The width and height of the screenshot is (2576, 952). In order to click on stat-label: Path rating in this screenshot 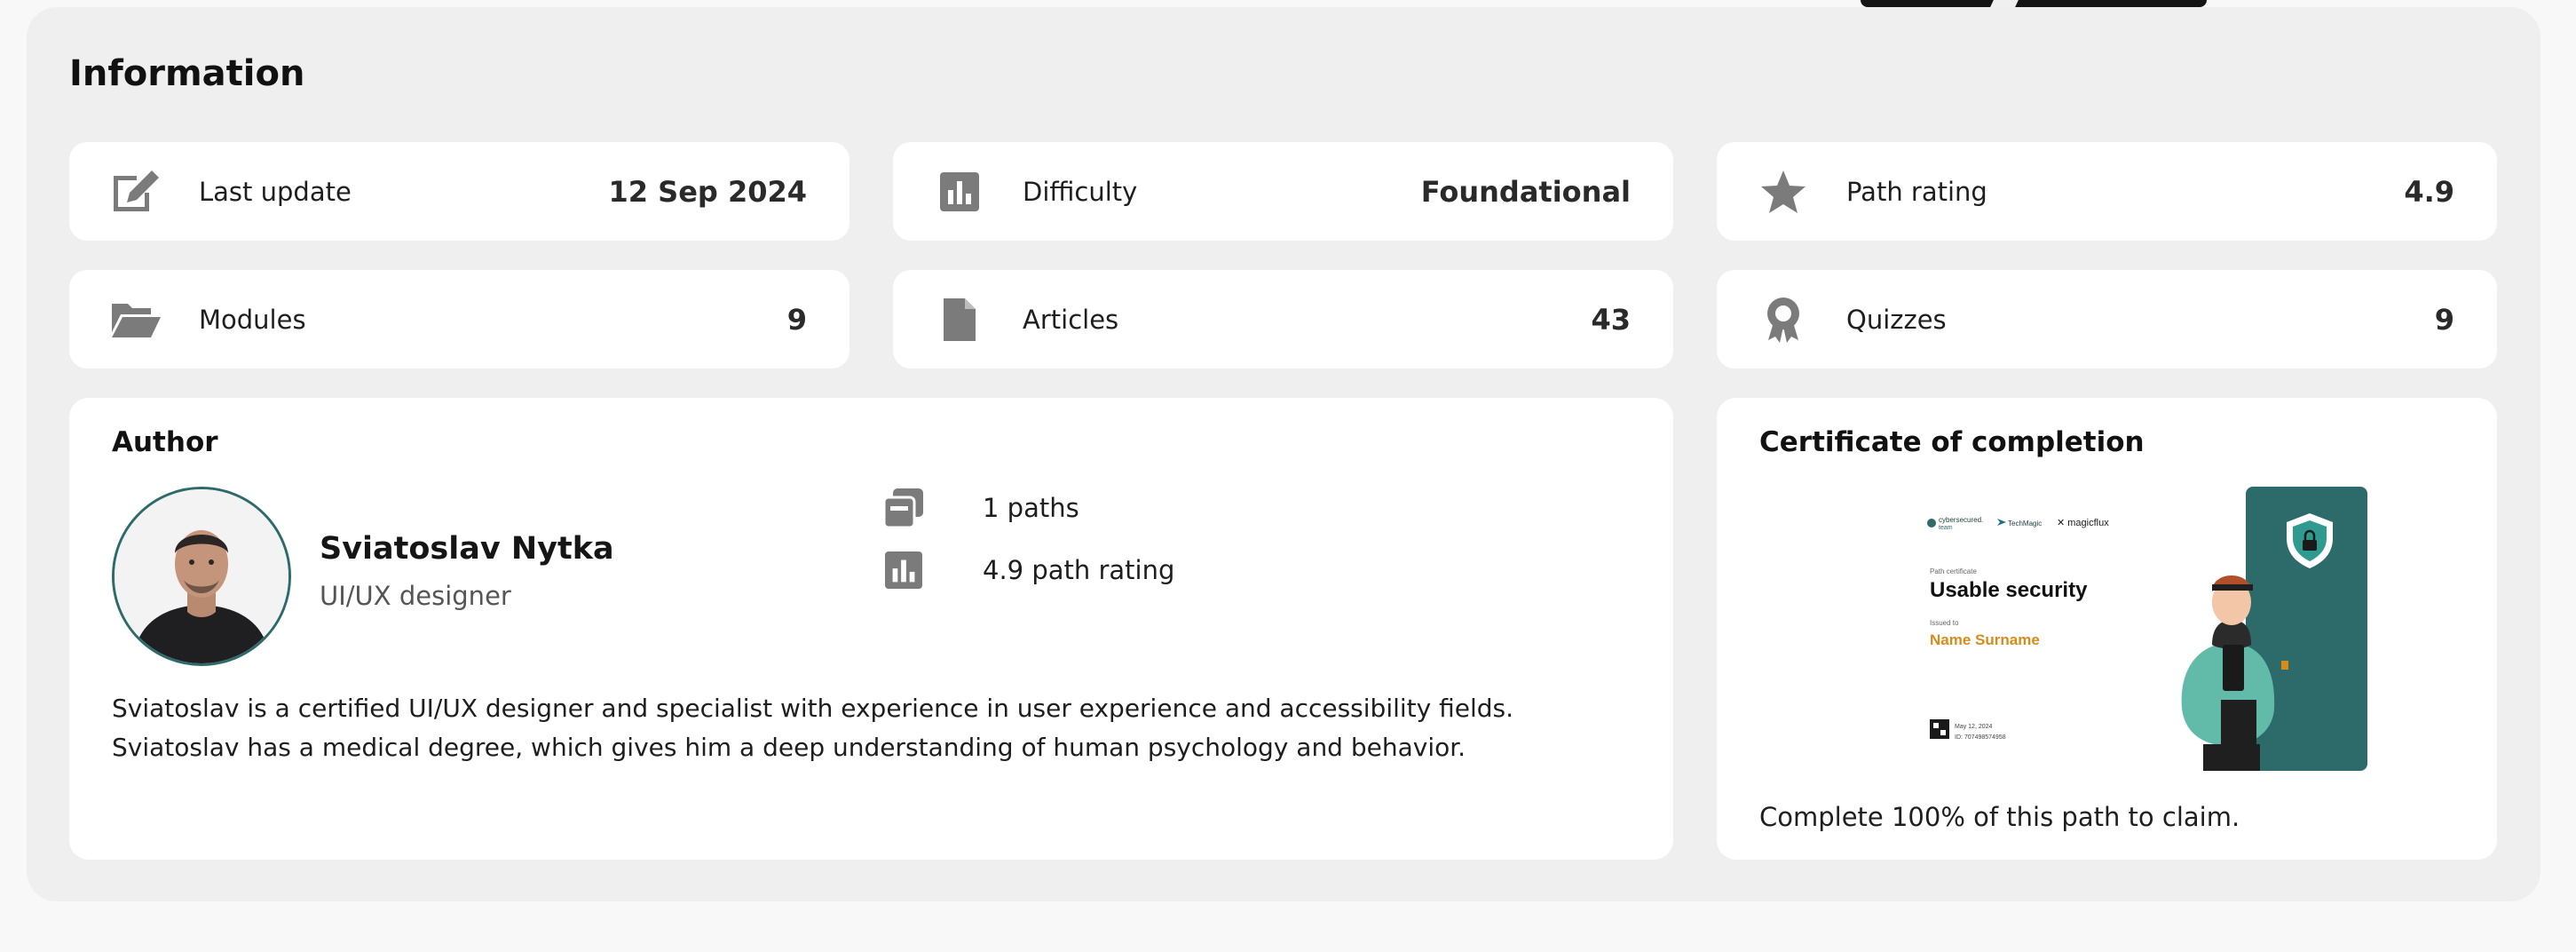, I will do `click(1916, 191)`.